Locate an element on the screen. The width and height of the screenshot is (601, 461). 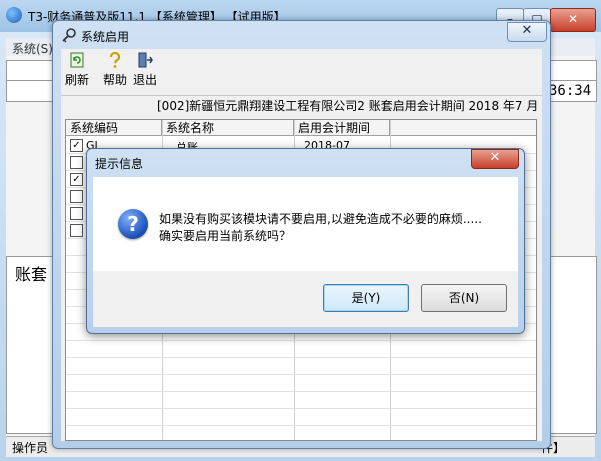
column-header-period: 启用会计期间 is located at coordinates (342, 128).